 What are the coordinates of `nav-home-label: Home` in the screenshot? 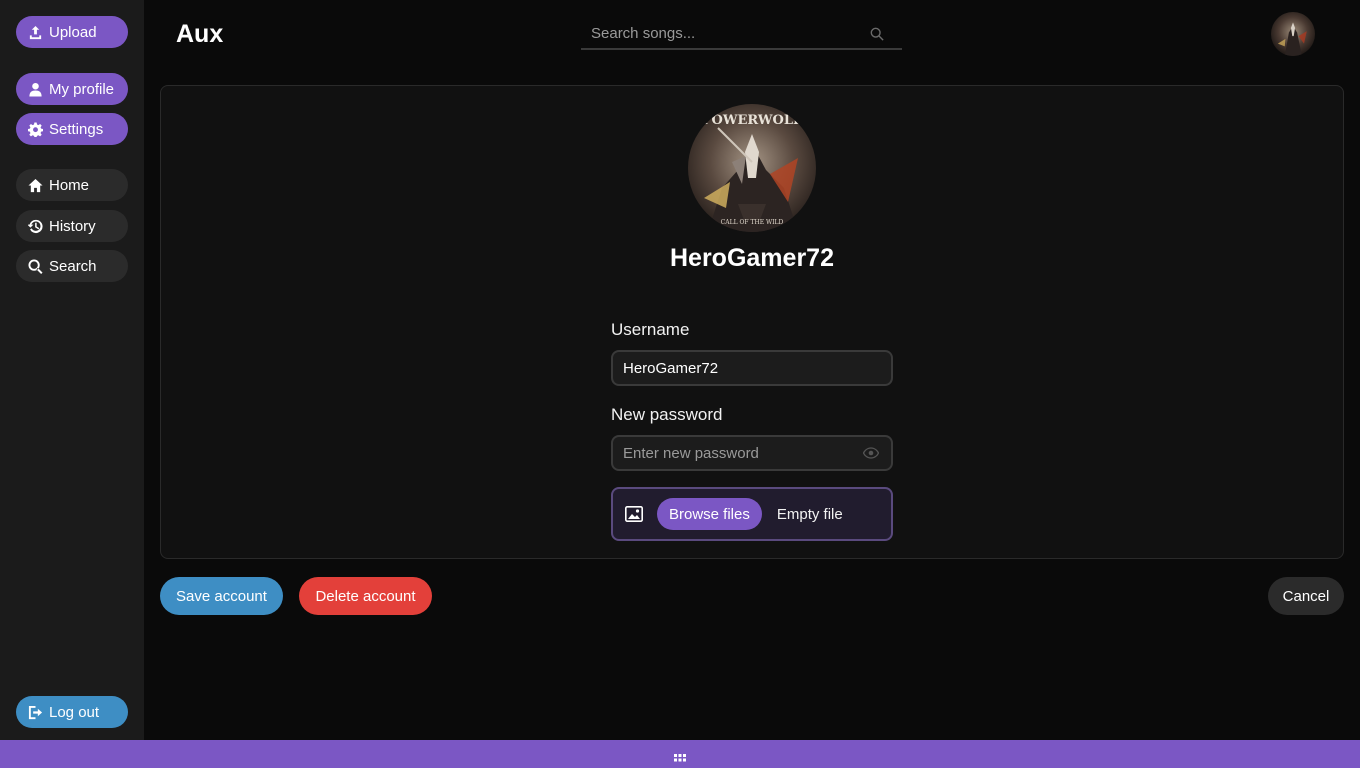 It's located at (69, 185).